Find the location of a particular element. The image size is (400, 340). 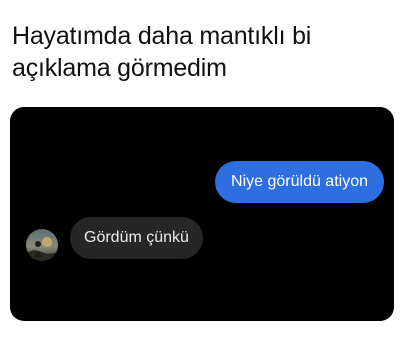

sent-message-bubble: Niye görüldü atiyon is located at coordinates (299, 182).